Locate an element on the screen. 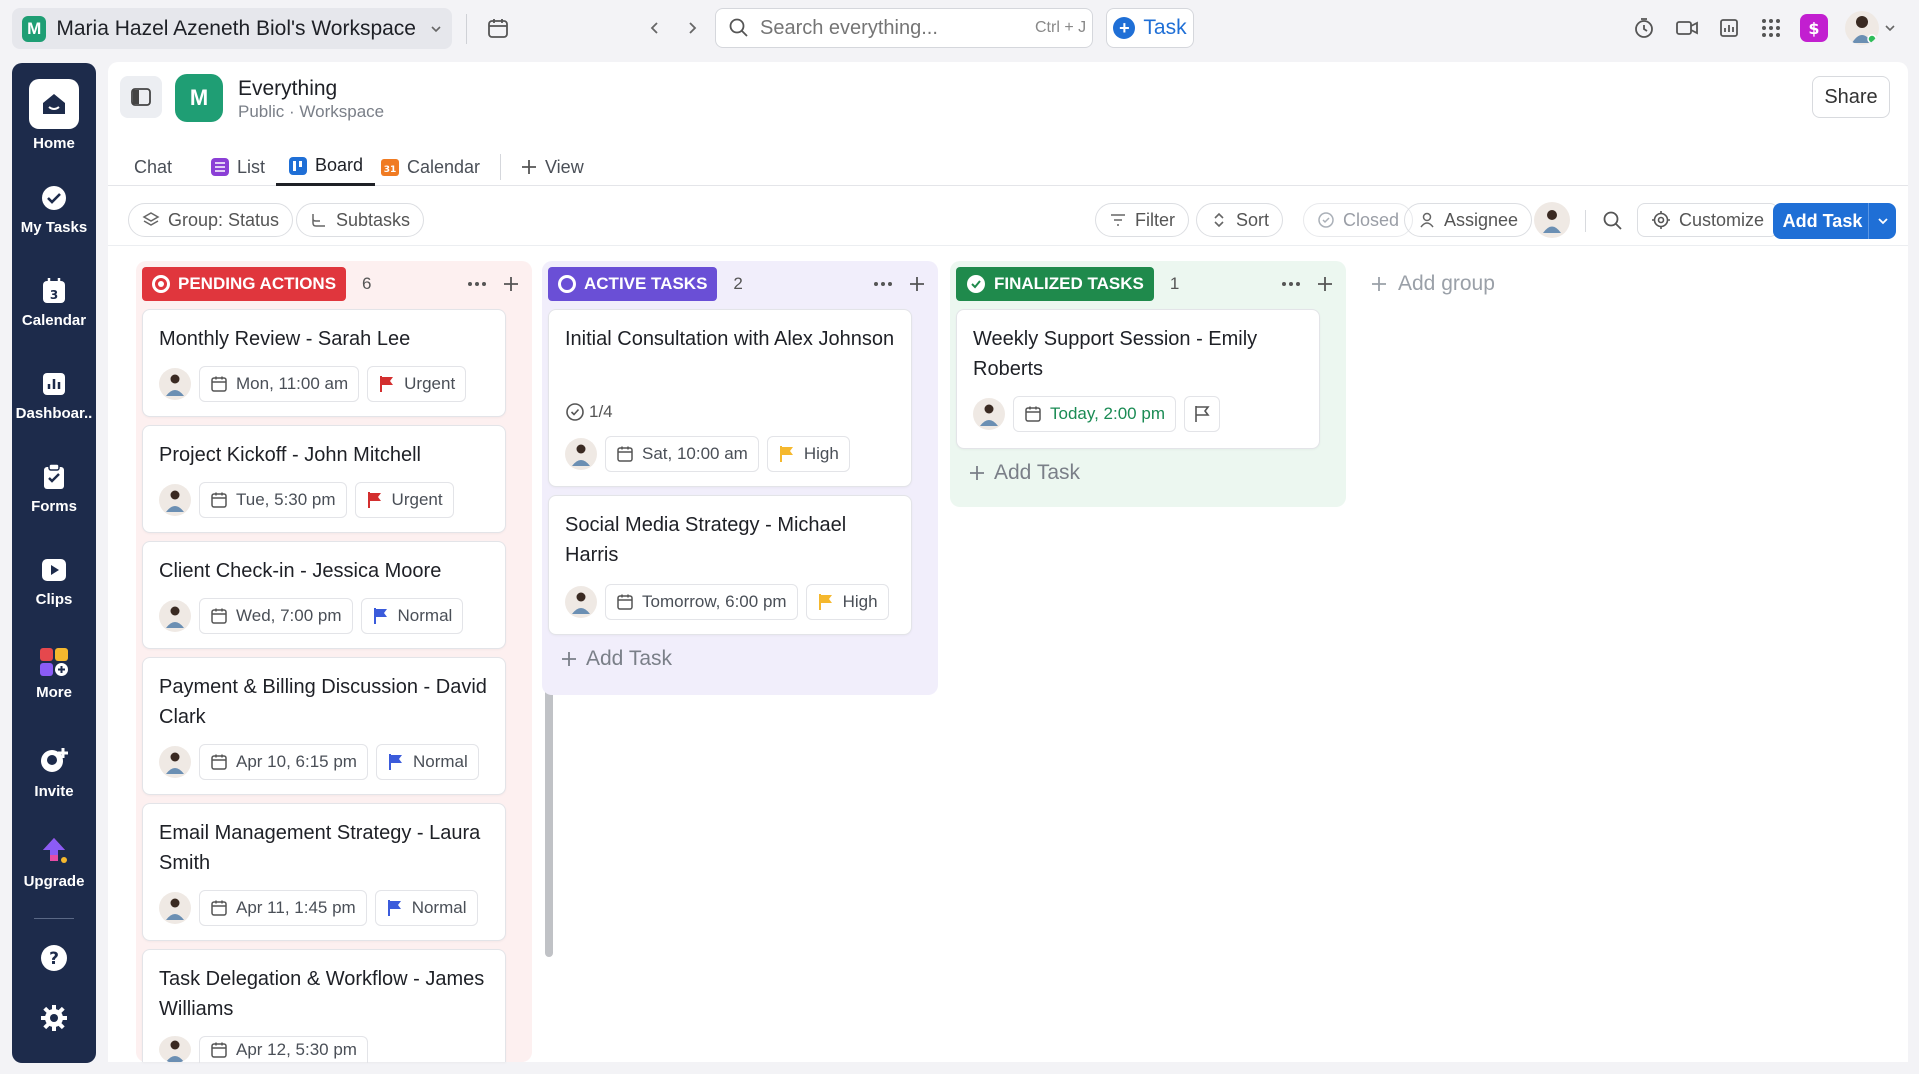 The image size is (1919, 1074). sidebar-item-upgrade: Upgrade is located at coordinates (54, 862).